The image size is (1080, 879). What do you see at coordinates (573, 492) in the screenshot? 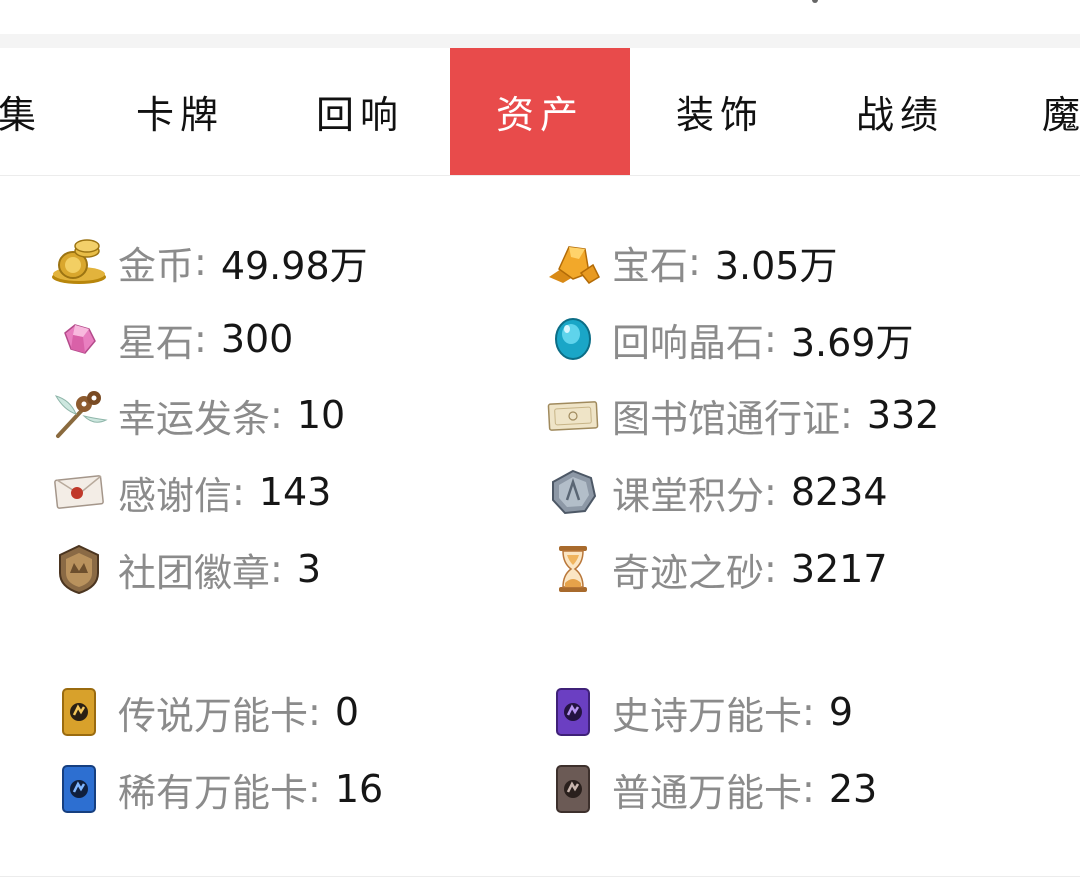
I see `class-points-coin-icon` at bounding box center [573, 492].